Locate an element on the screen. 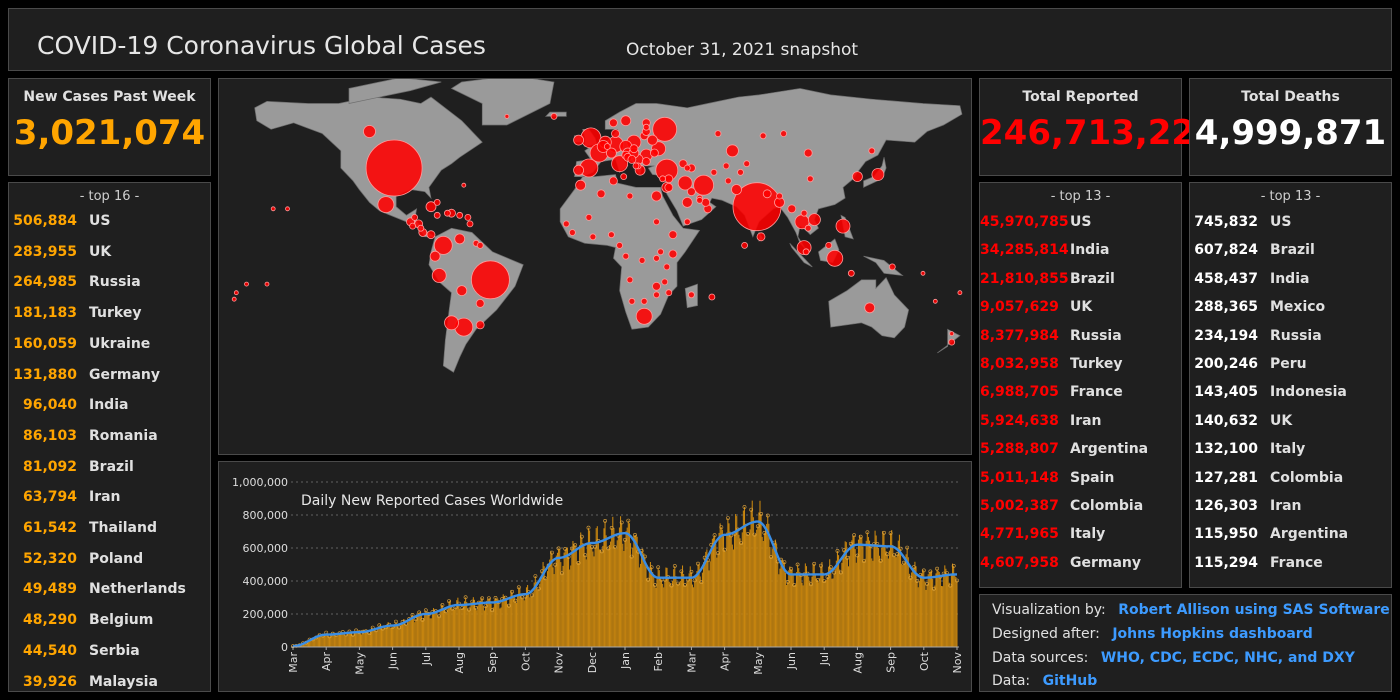  case-marker-pacific-isl- is located at coordinates (287, 209).